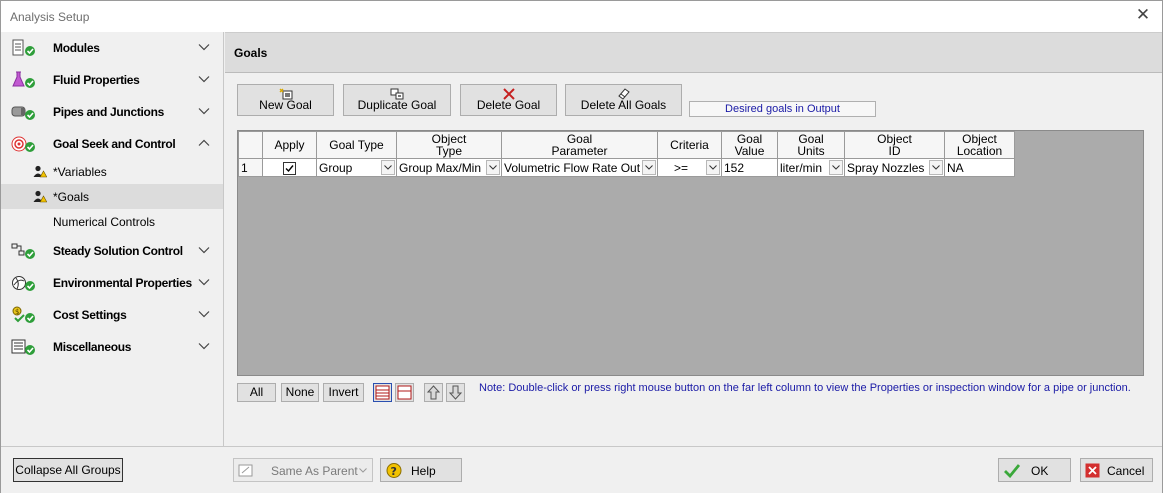 Image resolution: width=1163 pixels, height=493 pixels. Describe the element at coordinates (68, 470) in the screenshot. I see `collapse-all-groups-button: Collapse All Groups` at that location.